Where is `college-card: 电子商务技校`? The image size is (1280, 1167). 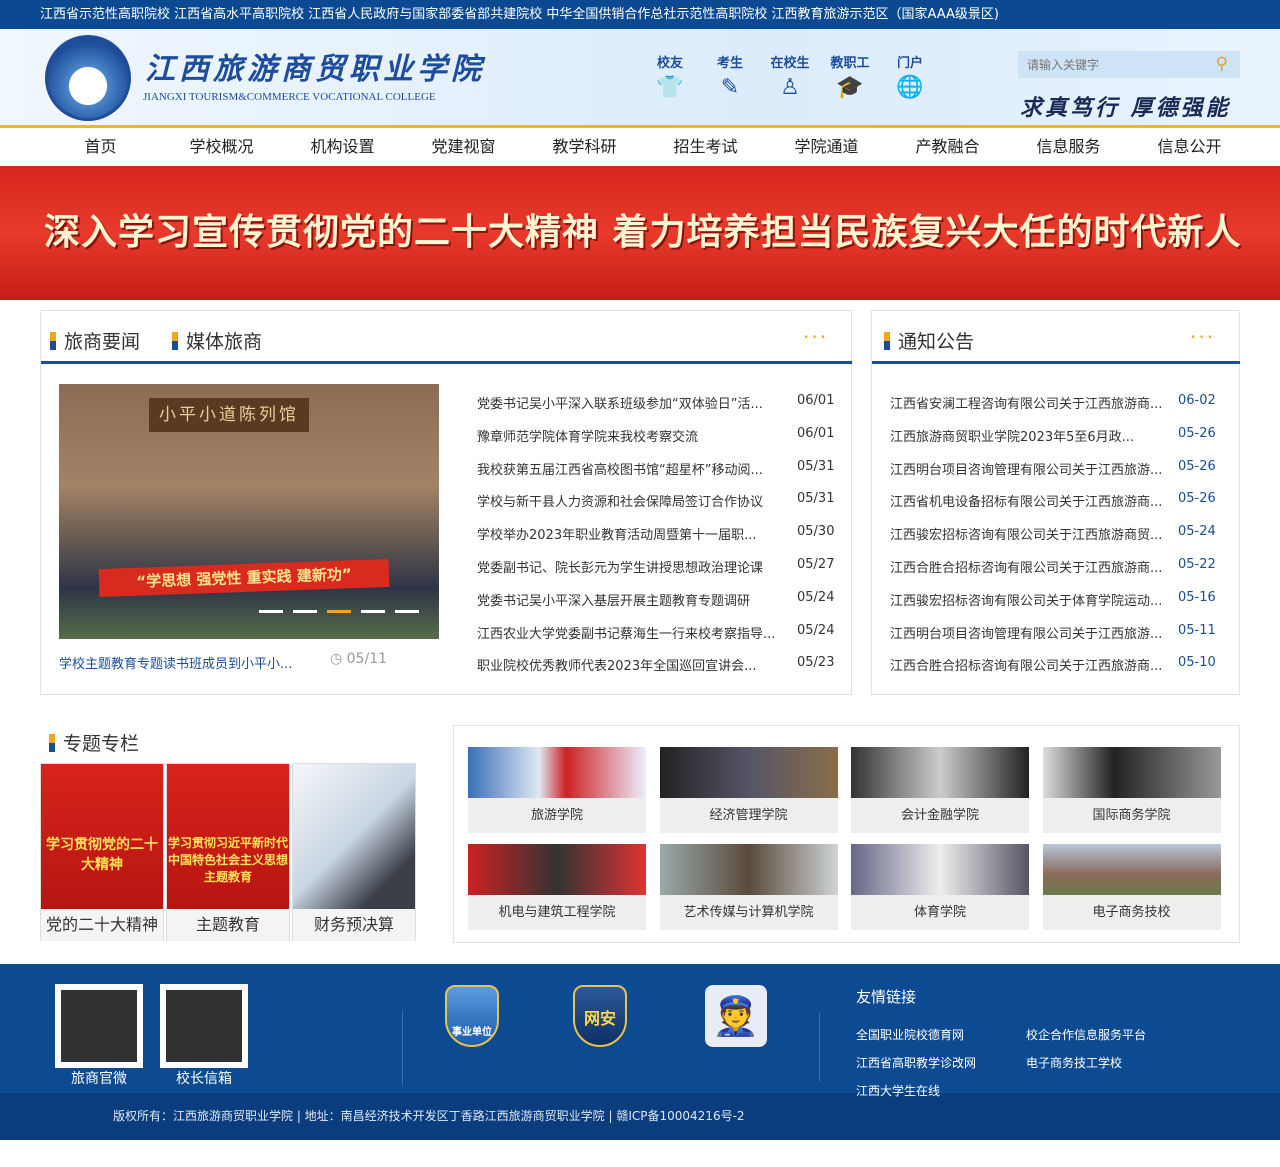 college-card: 电子商务技校 is located at coordinates (1131, 887).